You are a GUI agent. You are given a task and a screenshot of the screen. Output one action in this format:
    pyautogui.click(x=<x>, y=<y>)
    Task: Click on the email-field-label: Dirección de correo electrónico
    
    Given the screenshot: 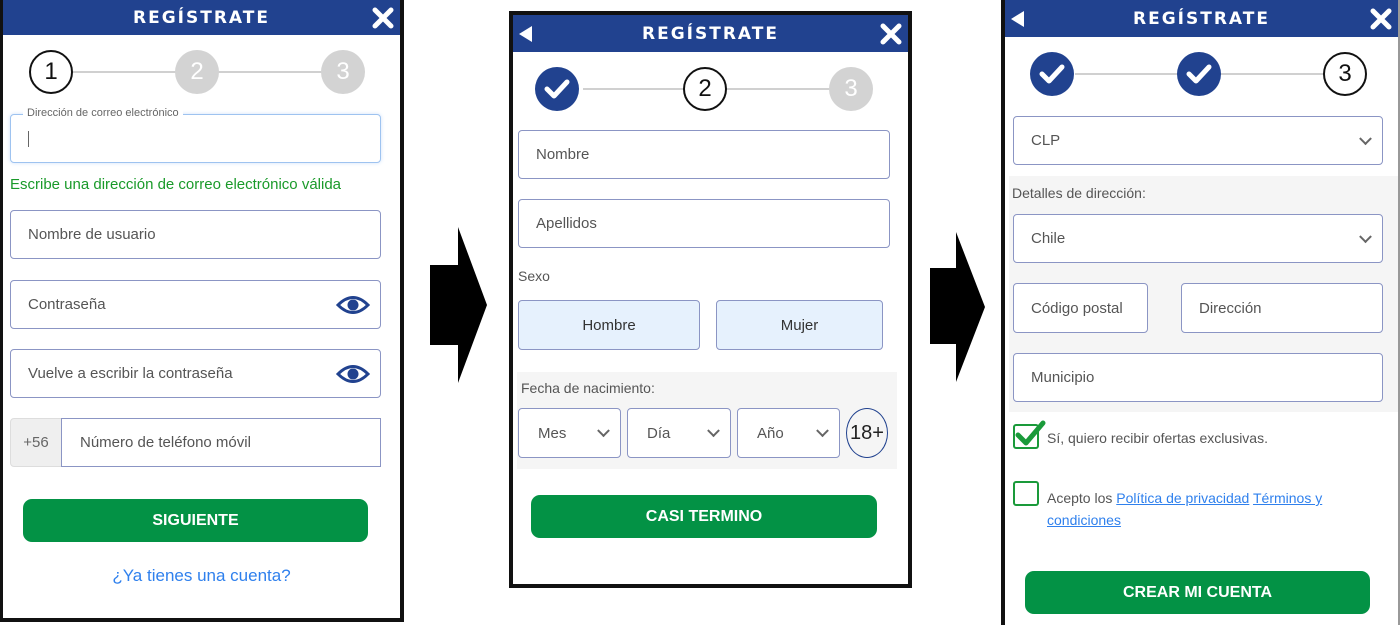 What is the action you would take?
    pyautogui.click(x=103, y=113)
    